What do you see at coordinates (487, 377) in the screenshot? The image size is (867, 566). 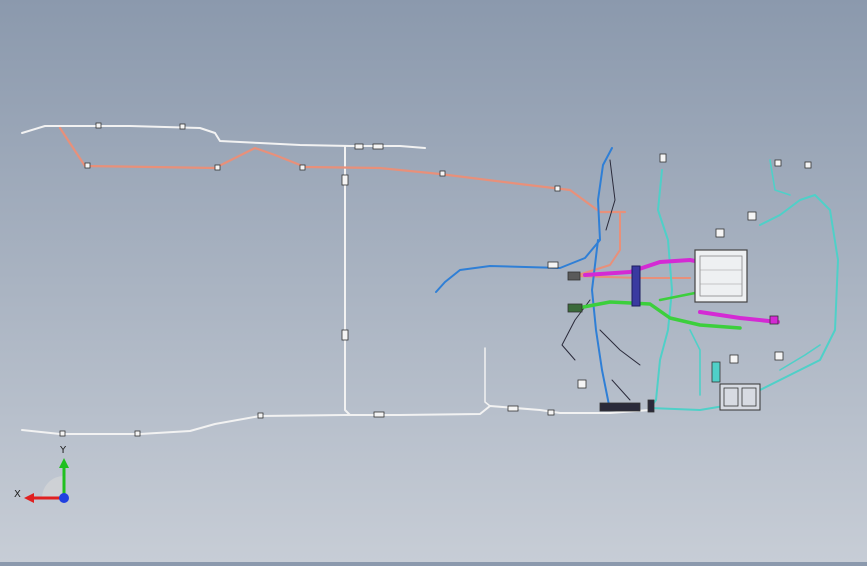 I see `trunk-drop` at bounding box center [487, 377].